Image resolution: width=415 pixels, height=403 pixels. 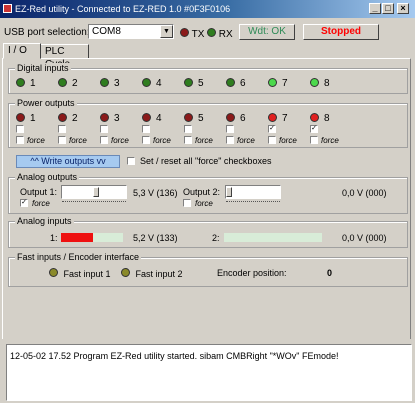 I want to click on power-output-8-force-checkbox, so click(x=314, y=140).